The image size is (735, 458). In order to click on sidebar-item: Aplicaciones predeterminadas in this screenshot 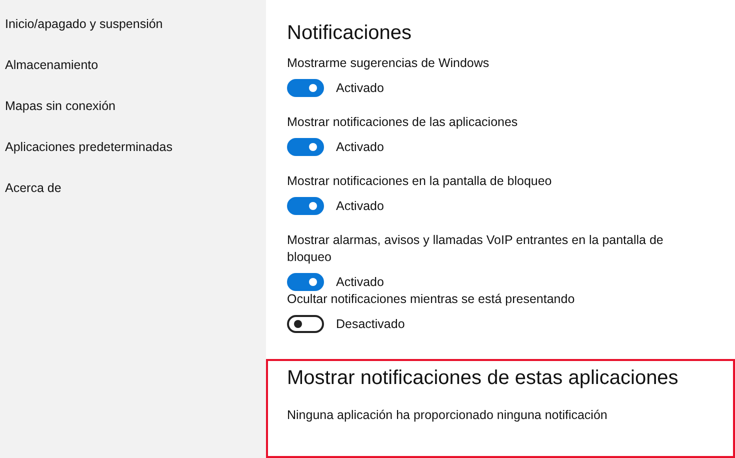, I will do `click(133, 159)`.